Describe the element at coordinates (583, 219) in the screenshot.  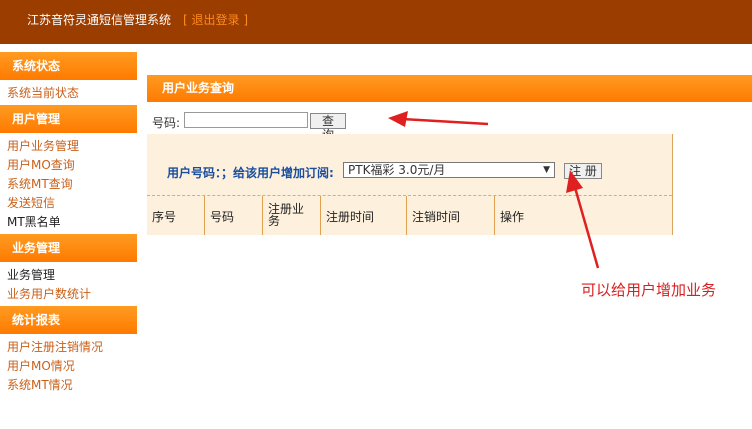
I see `arrow-to-register-icon` at that location.